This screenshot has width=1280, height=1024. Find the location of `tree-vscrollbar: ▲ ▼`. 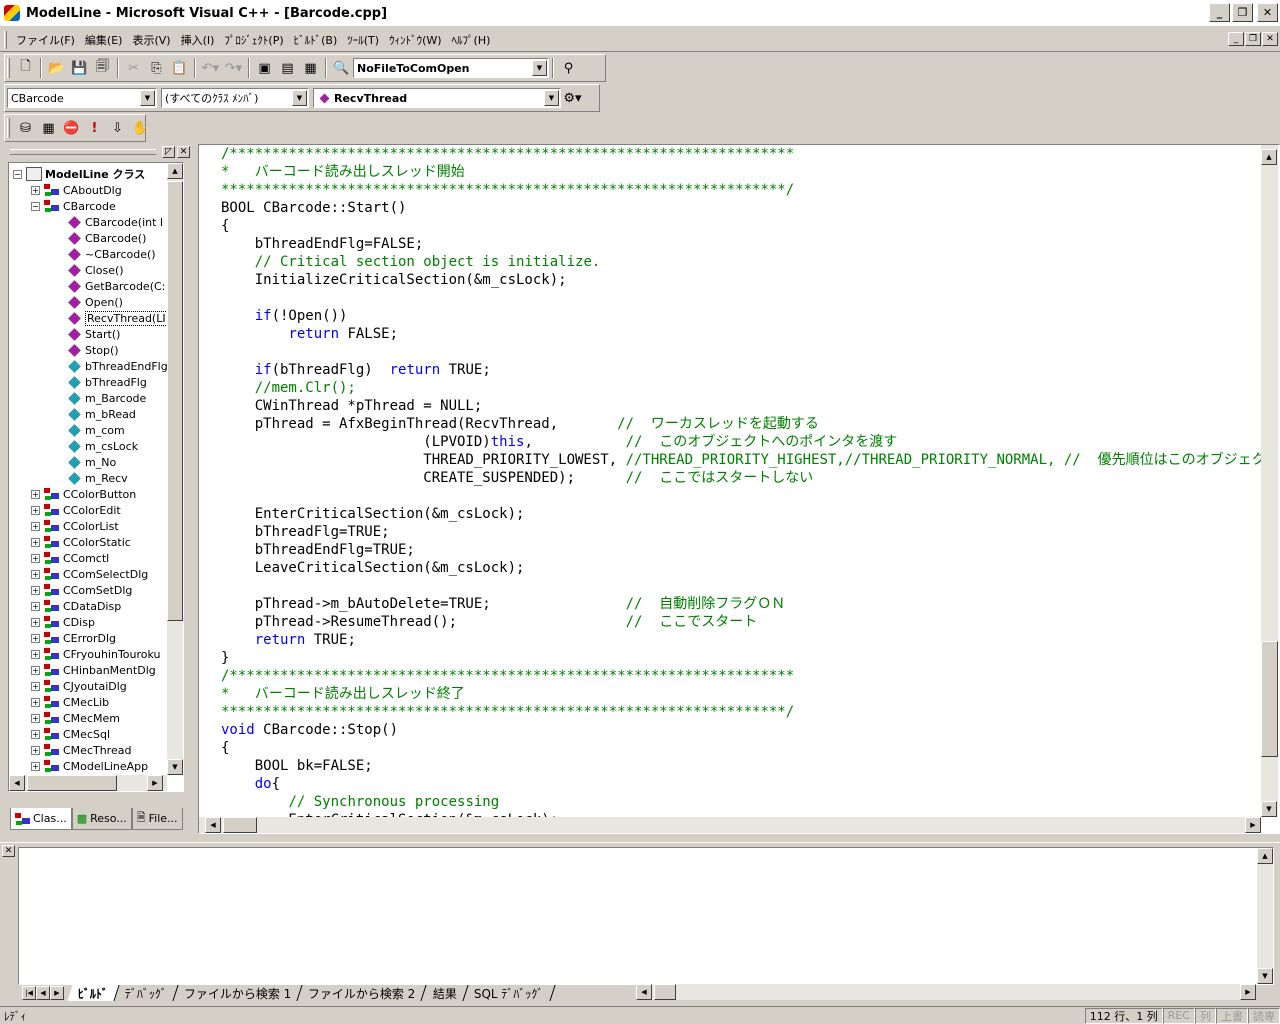

tree-vscrollbar: ▲ ▼ is located at coordinates (175, 469).